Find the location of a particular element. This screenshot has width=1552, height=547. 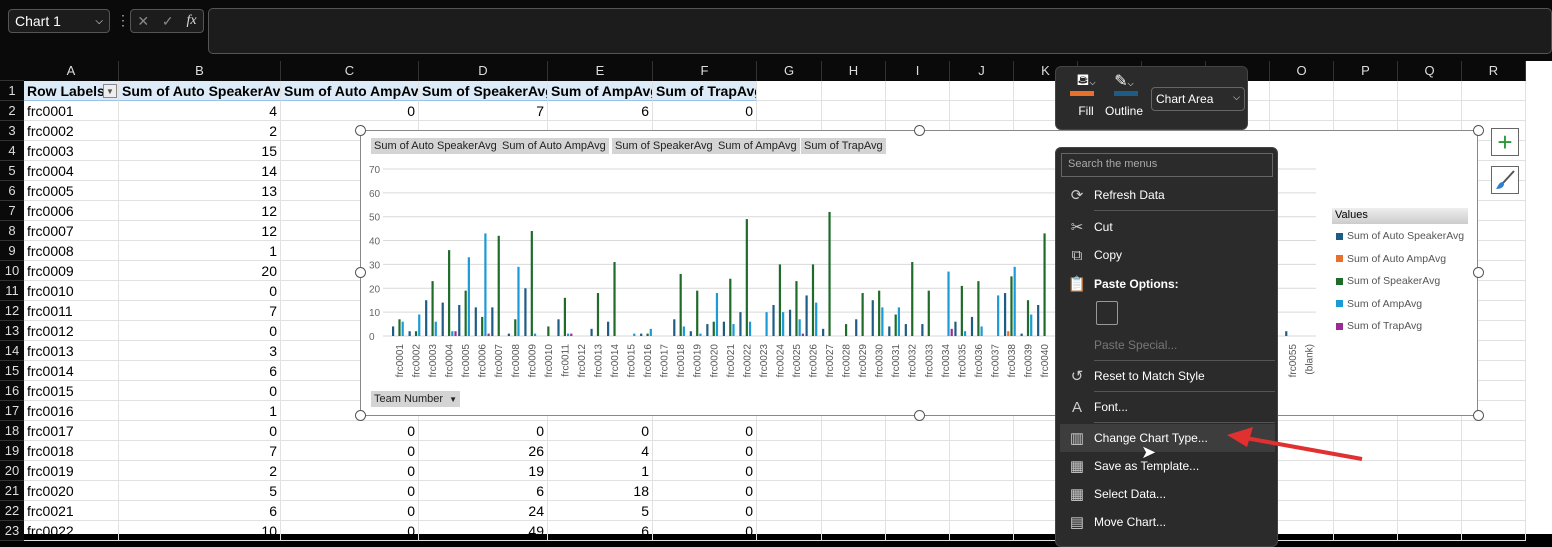

row-header: 14 is located at coordinates (12, 351).